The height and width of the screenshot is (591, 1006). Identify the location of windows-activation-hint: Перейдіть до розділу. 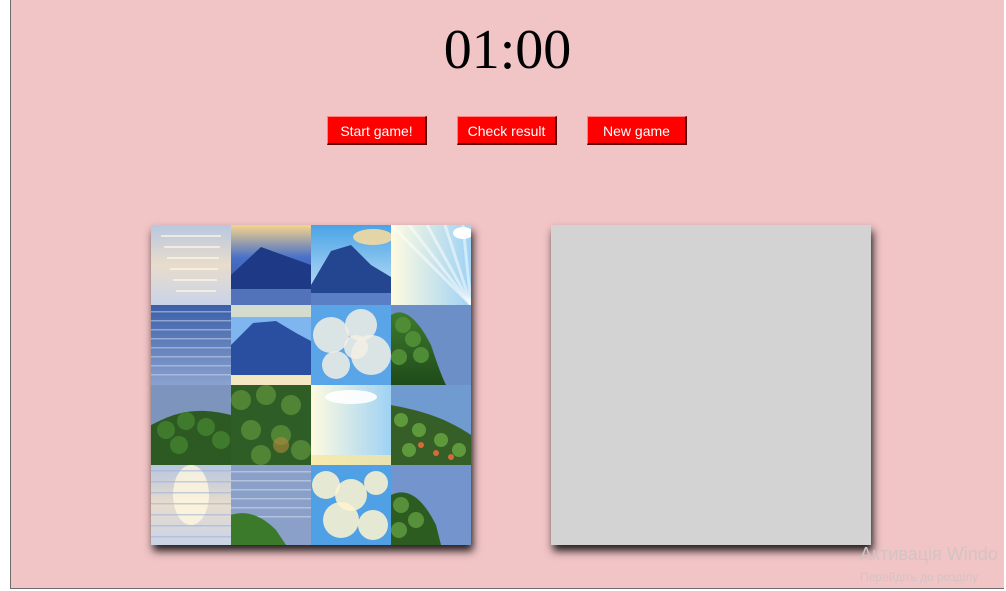
(919, 577).